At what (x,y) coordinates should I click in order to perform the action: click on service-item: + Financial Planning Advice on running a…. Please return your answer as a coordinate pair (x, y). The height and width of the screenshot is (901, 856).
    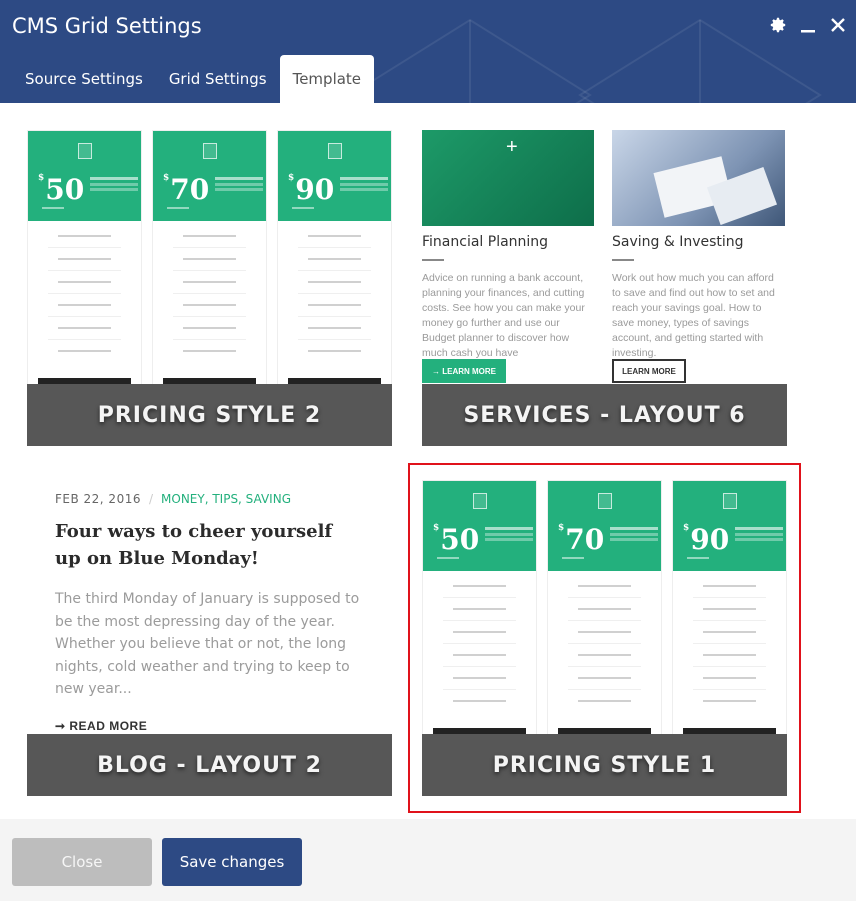
    Looking at the image, I should click on (508, 256).